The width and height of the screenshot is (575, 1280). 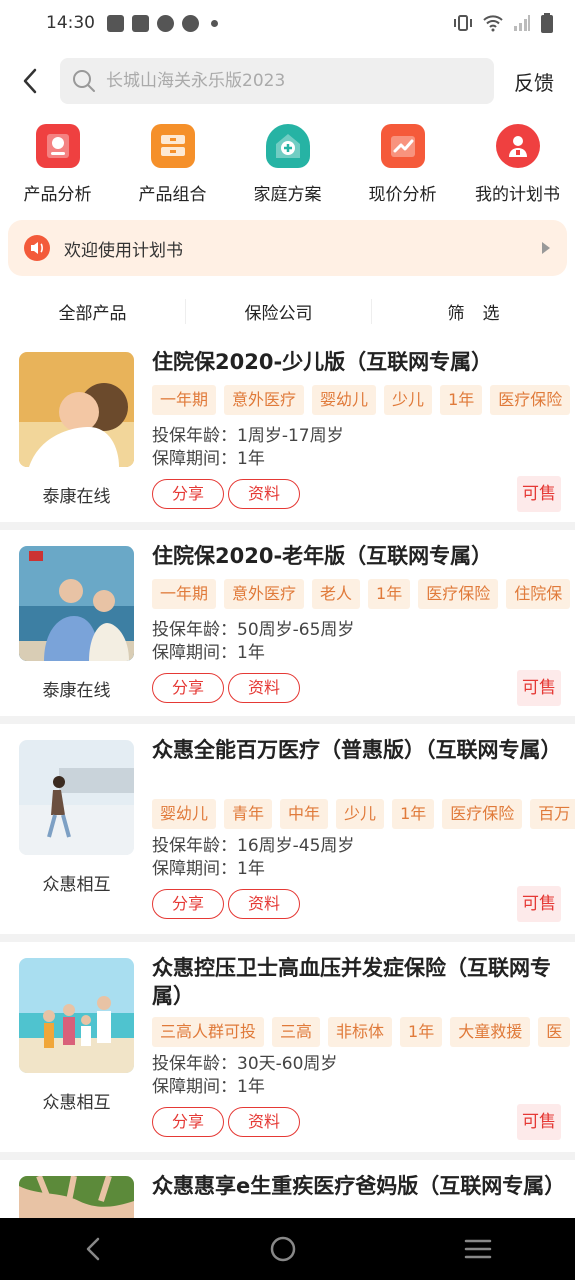 I want to click on quick-action-family-plan: 家庭方案, so click(x=287, y=166).